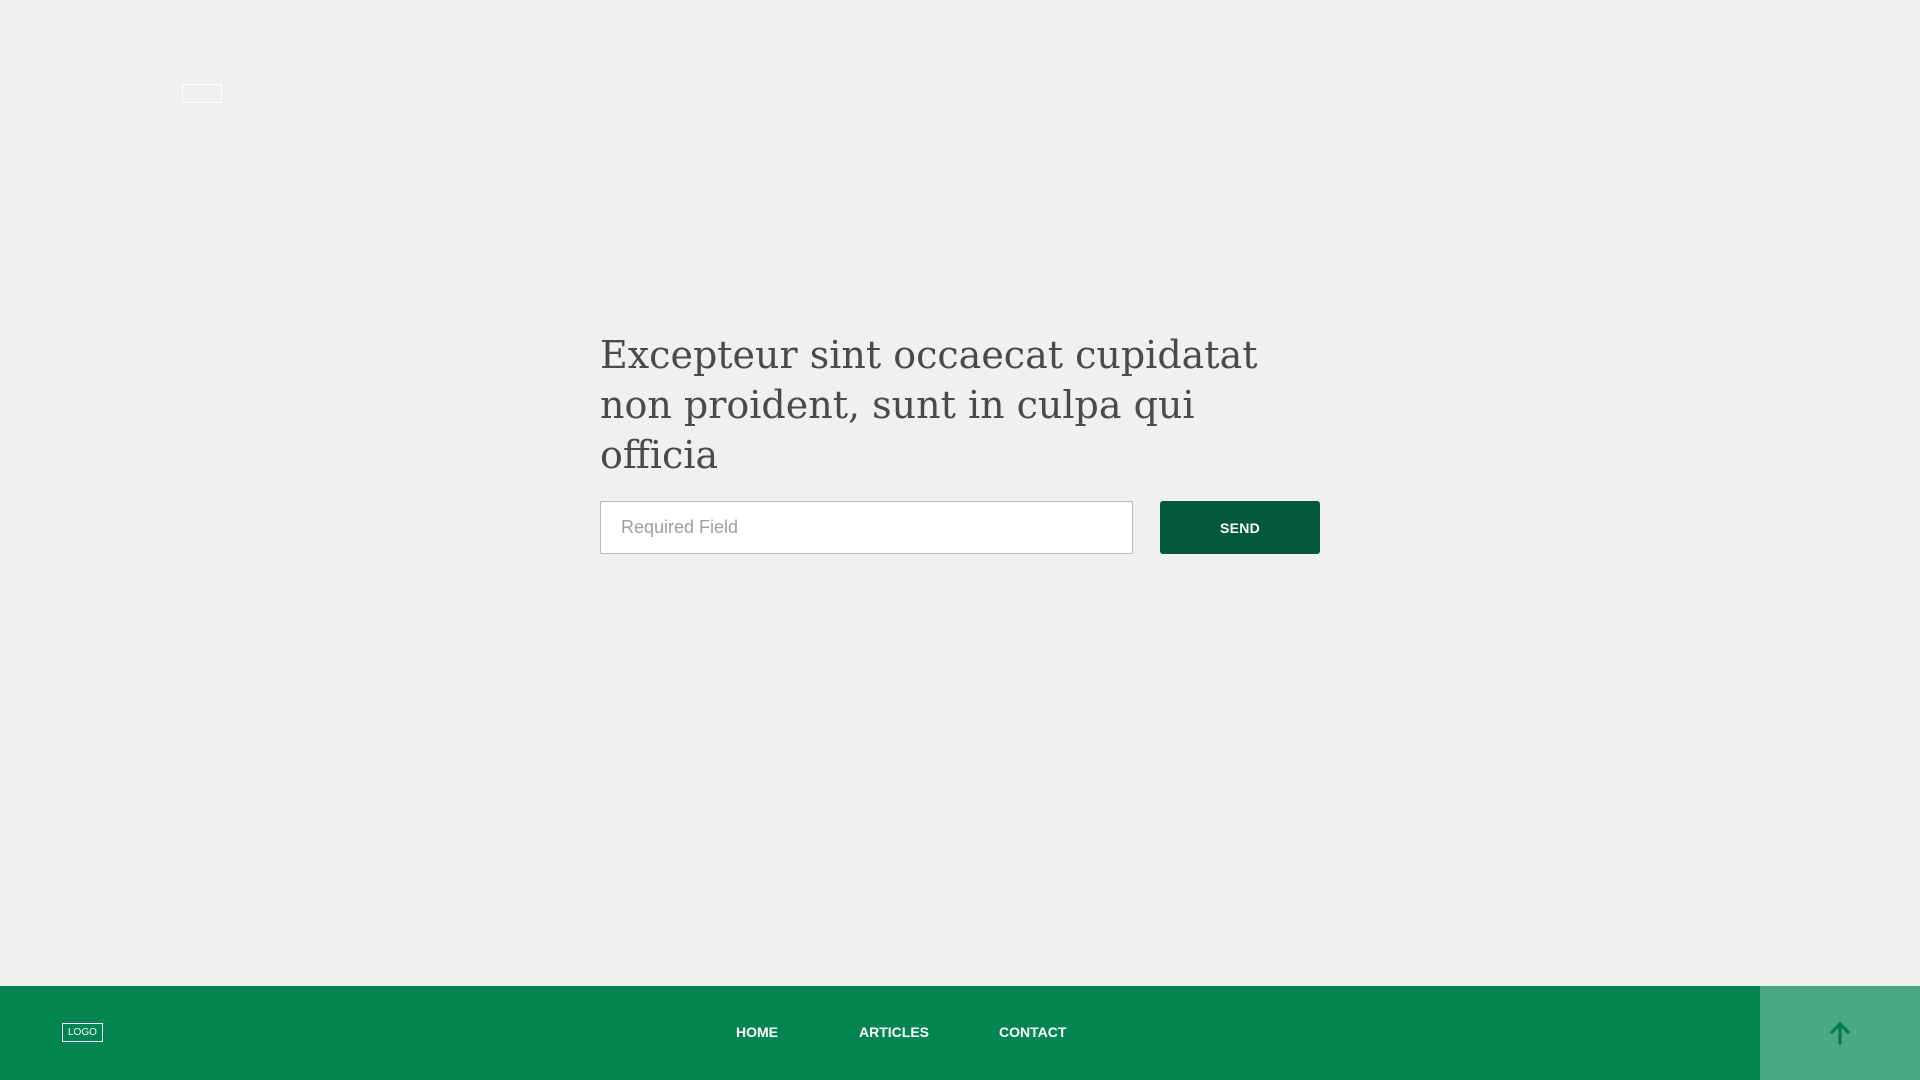  I want to click on nav-articles-link: ARTICLES, so click(894, 1032).